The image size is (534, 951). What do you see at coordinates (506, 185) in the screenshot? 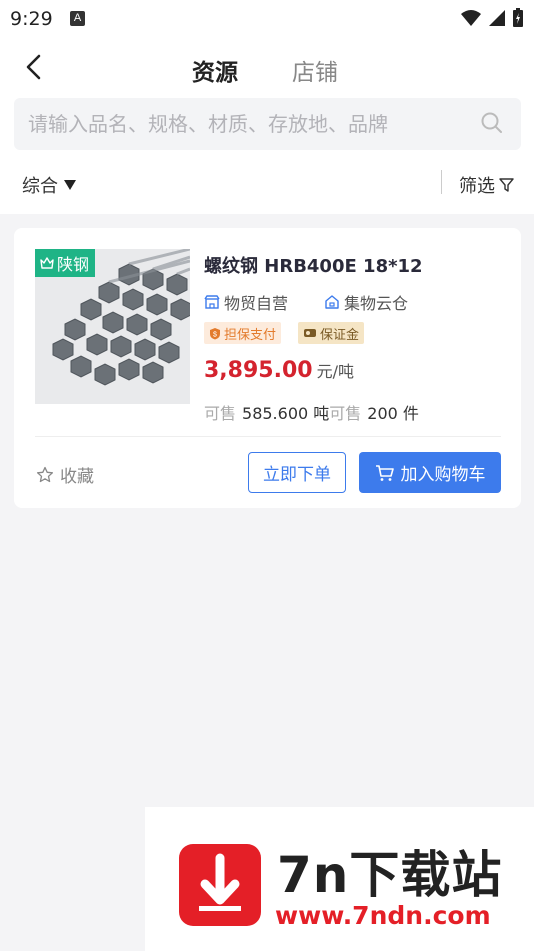
I see `filter-icon` at bounding box center [506, 185].